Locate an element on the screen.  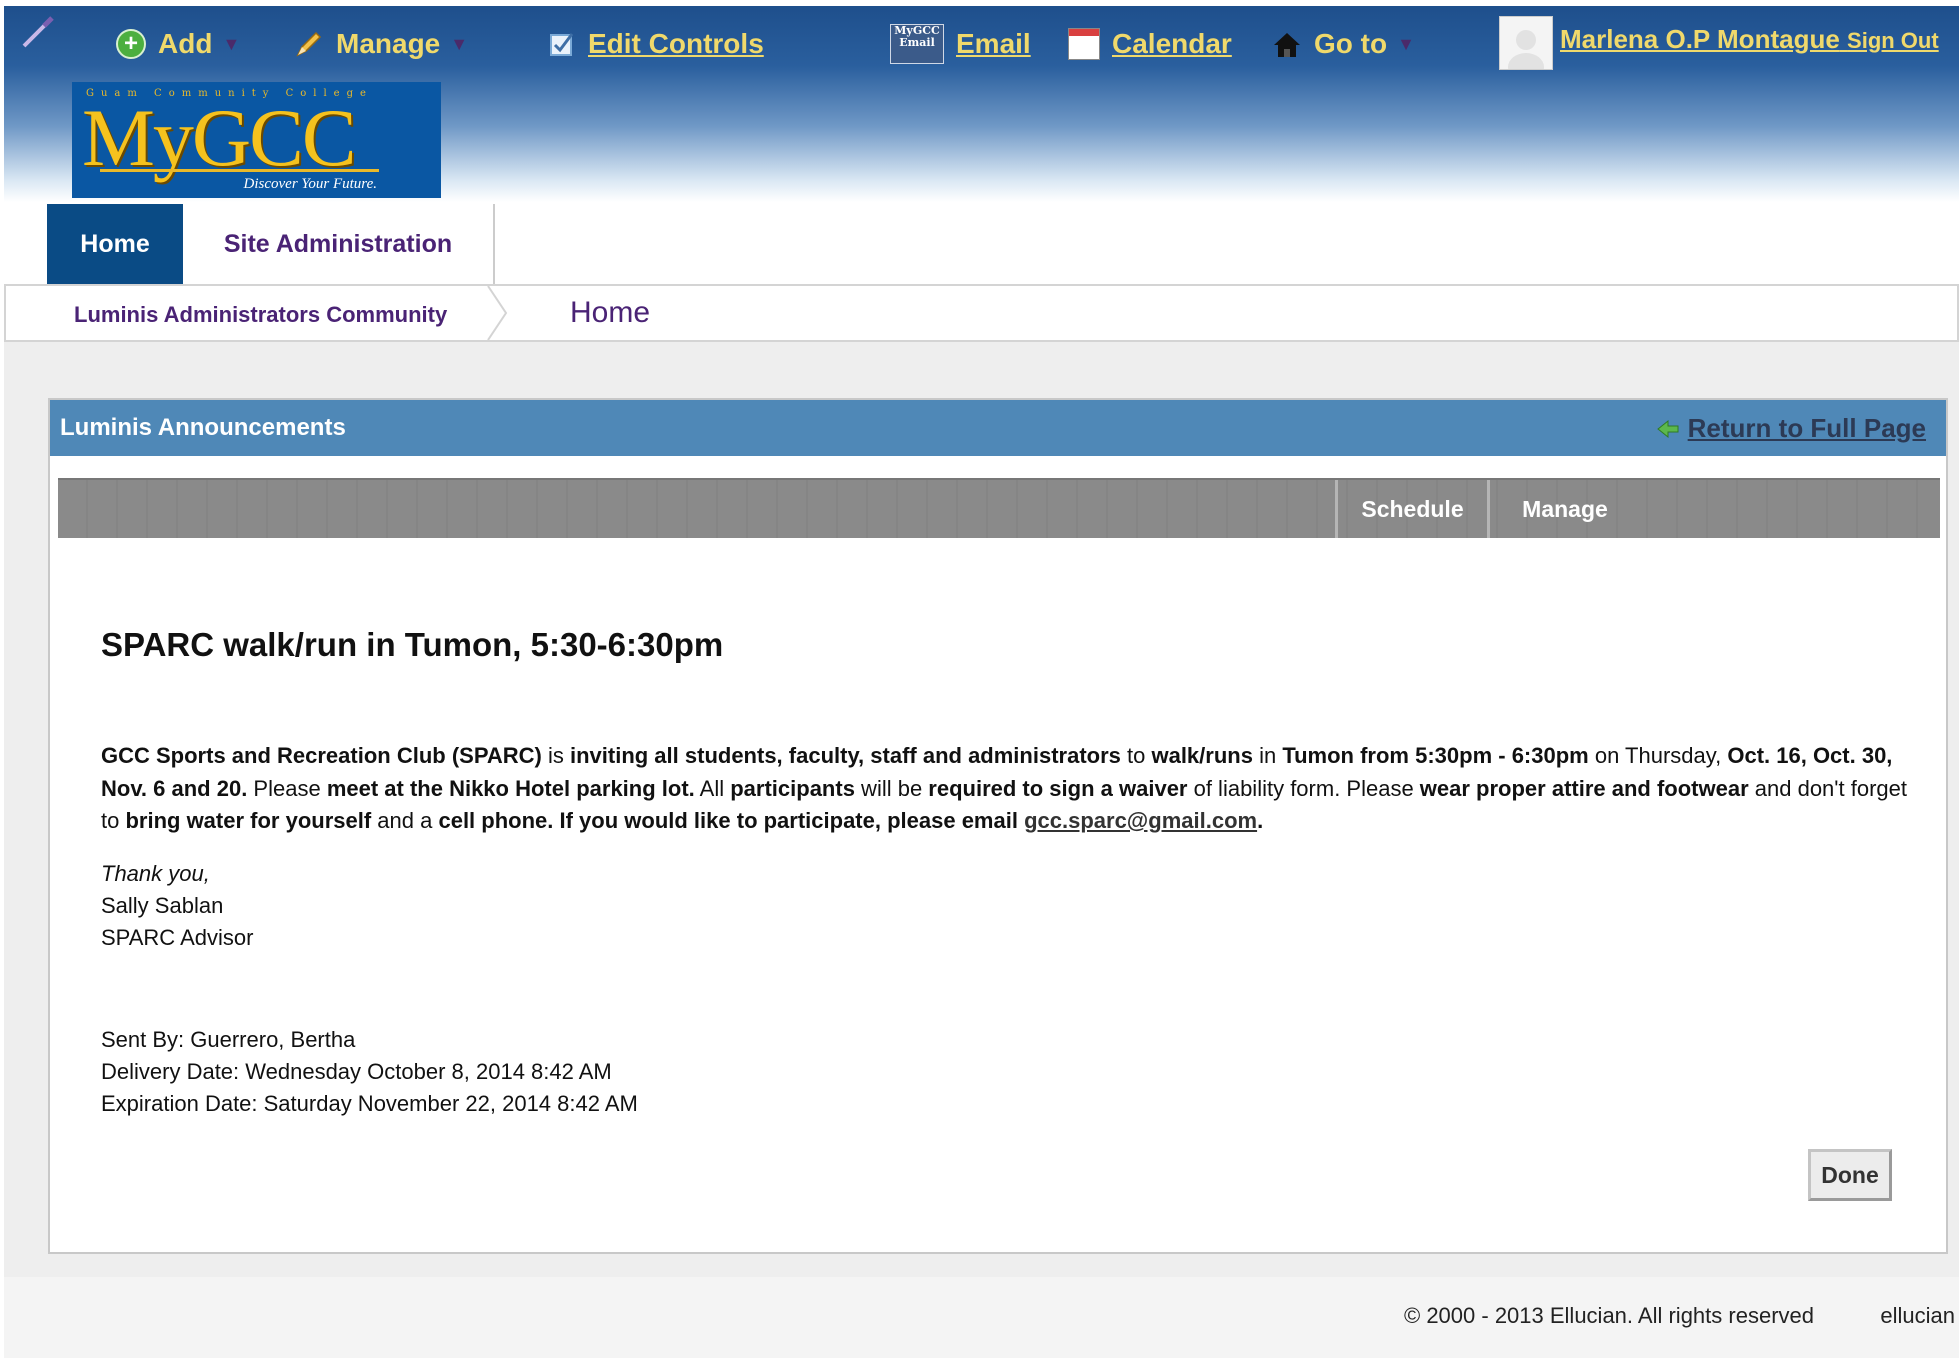
thank-you-text: Thank you, is located at coordinates (155, 873).